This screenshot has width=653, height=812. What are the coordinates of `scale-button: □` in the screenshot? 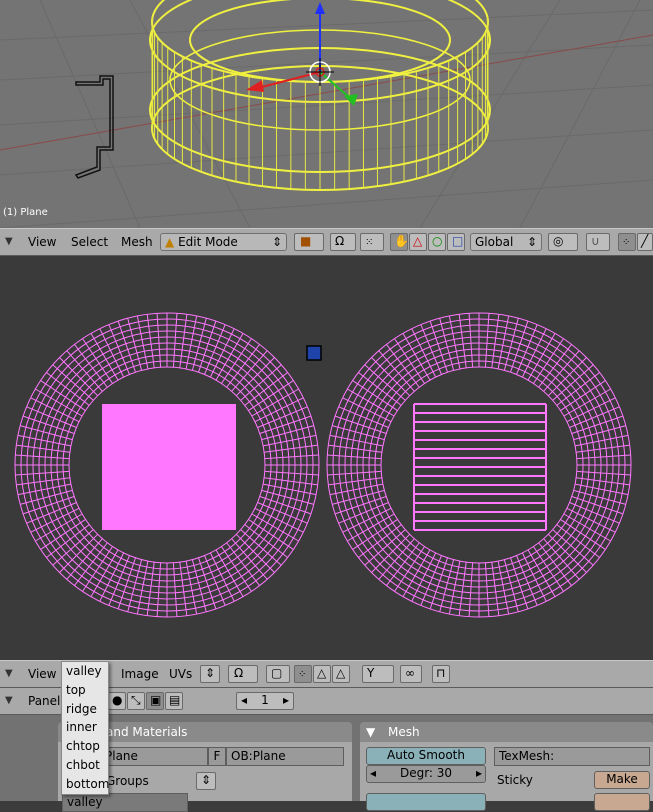 It's located at (456, 242).